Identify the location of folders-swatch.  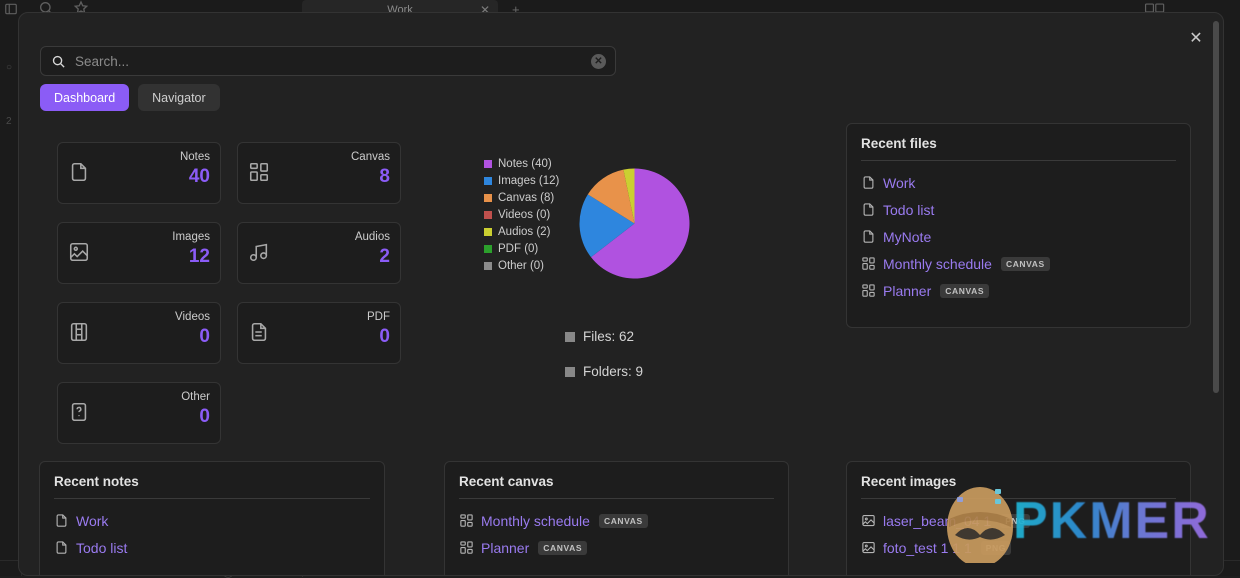
(570, 372).